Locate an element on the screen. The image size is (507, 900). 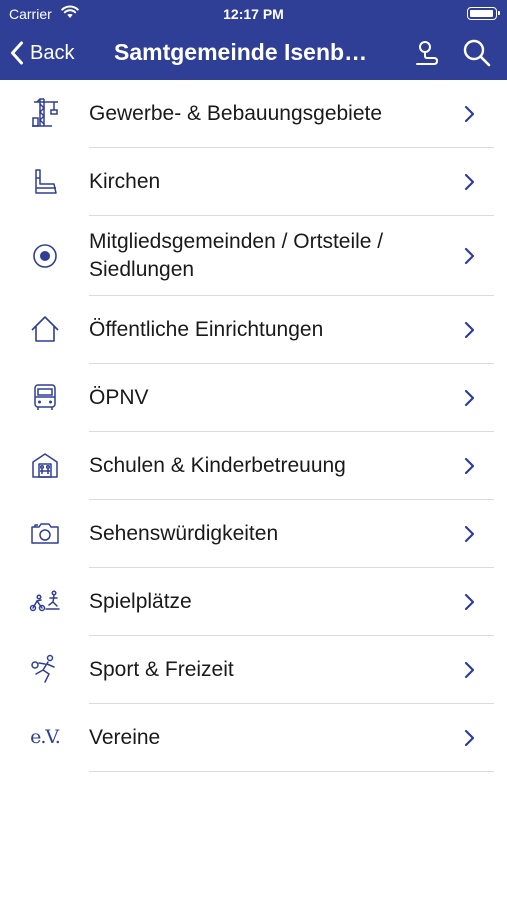
list-item: Sehenswürdigkeiten is located at coordinates (253, 534).